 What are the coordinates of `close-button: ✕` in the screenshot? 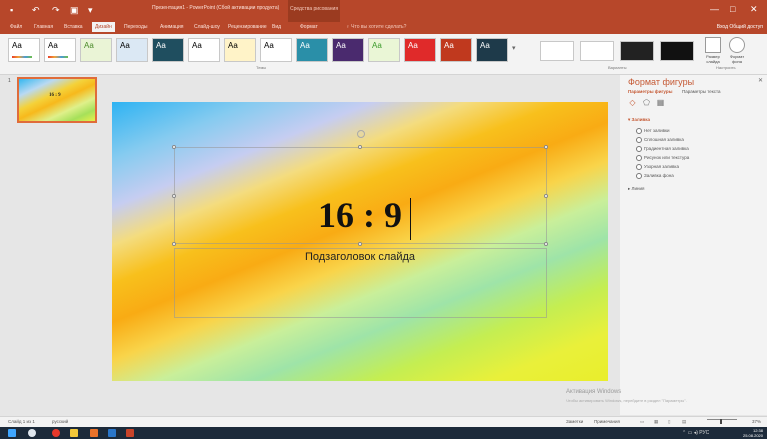 It's located at (754, 9).